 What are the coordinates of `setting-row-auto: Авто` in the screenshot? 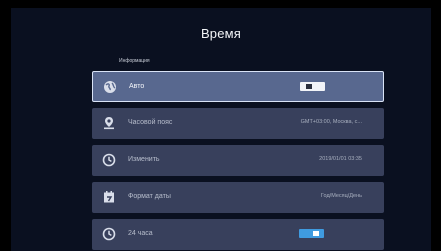 It's located at (238, 86).